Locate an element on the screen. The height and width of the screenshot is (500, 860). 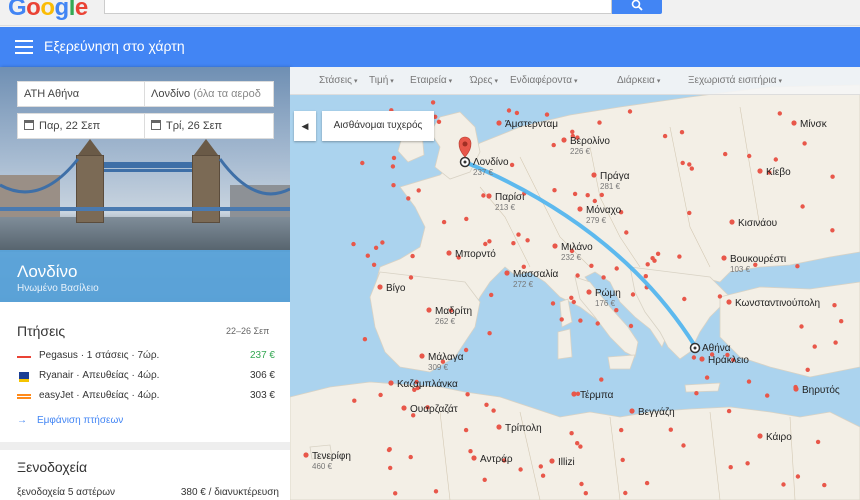
map-city-label: Αθήνα is located at coordinates (716, 348).